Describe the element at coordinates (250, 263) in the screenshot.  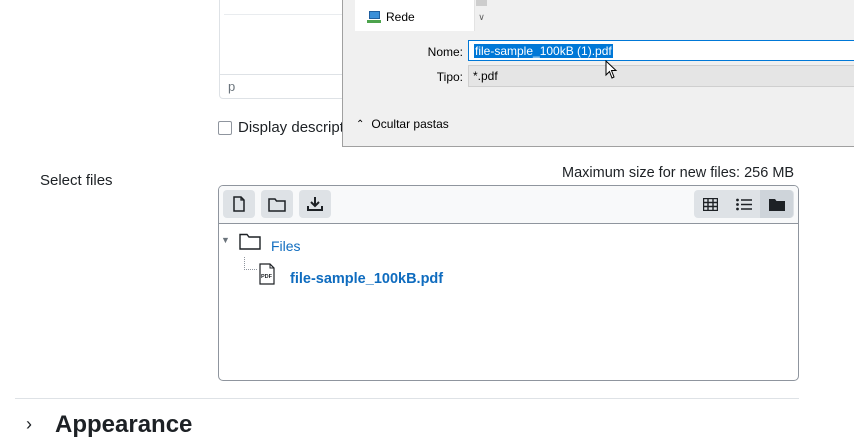
I see `tree-connector` at that location.